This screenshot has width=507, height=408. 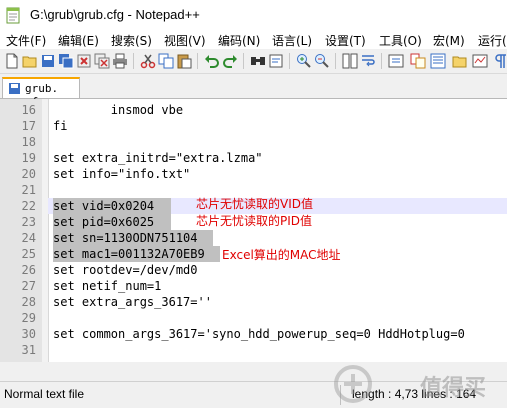 What do you see at coordinates (158, 158) in the screenshot?
I see `line-text: set extra_initrd="extra.lzma"` at bounding box center [158, 158].